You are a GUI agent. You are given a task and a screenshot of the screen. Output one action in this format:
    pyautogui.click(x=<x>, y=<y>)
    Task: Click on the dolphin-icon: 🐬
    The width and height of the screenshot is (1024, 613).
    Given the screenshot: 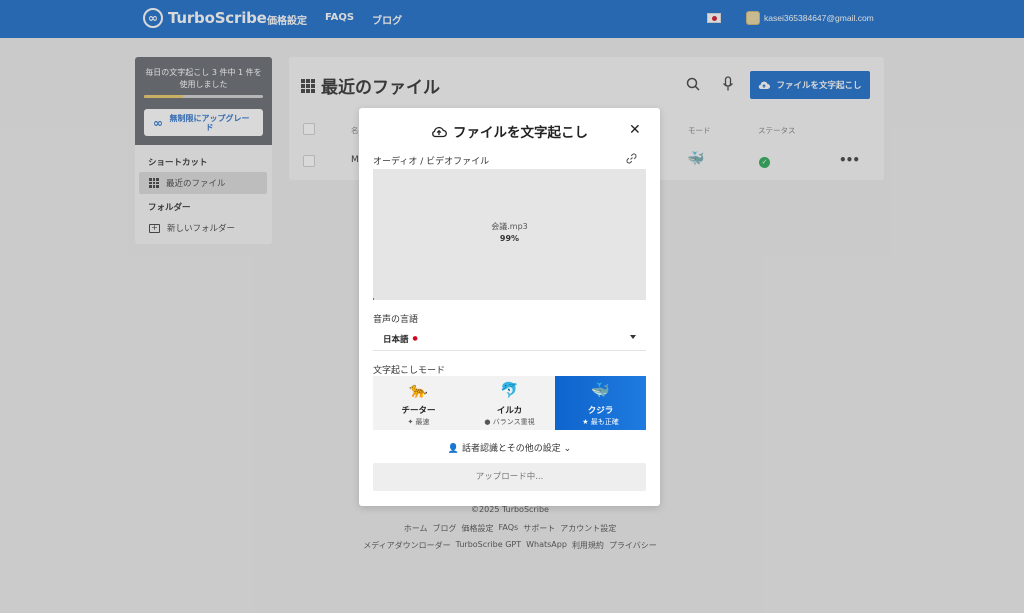 What is the action you would take?
    pyautogui.click(x=509, y=390)
    